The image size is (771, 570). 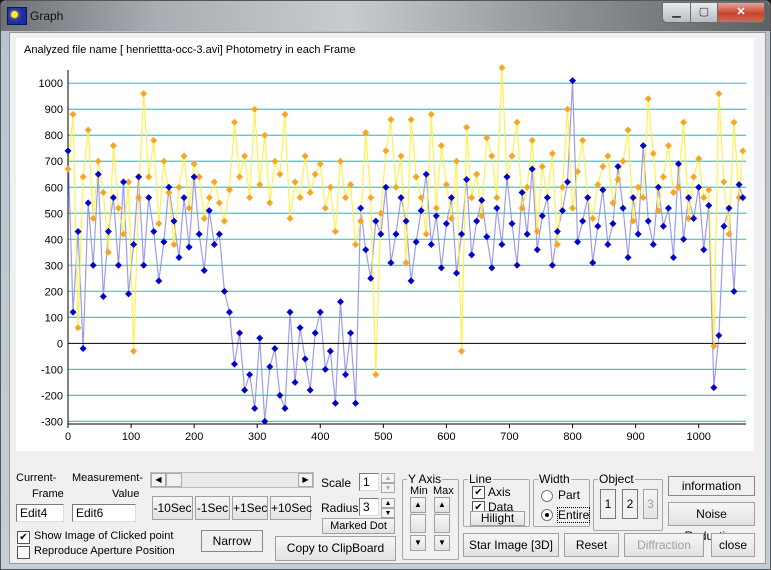 What do you see at coordinates (630, 504) in the screenshot?
I see `object-2-button: 2` at bounding box center [630, 504].